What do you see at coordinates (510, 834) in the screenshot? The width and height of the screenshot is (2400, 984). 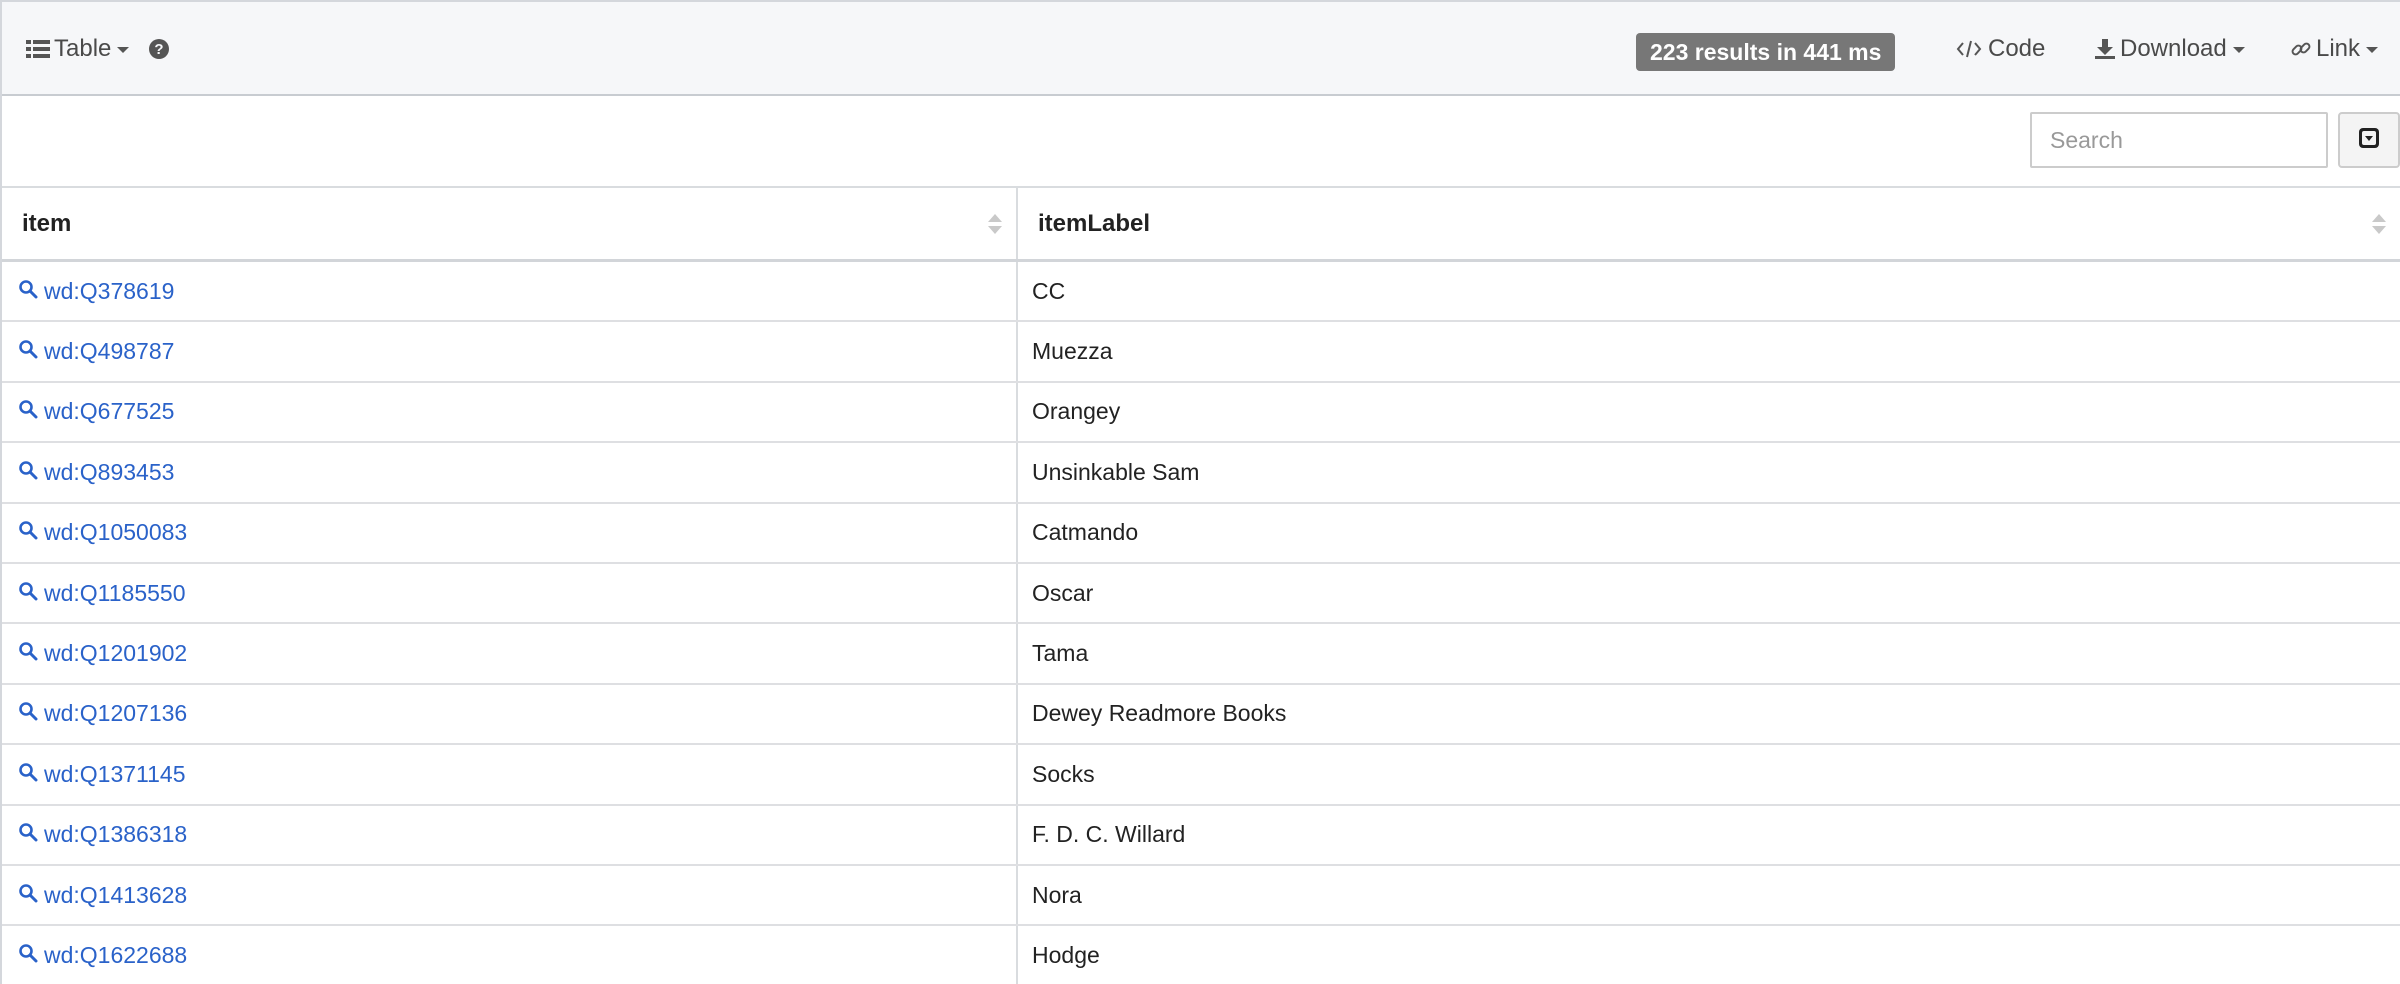 I see `item-cell: wd:Q1386318` at bounding box center [510, 834].